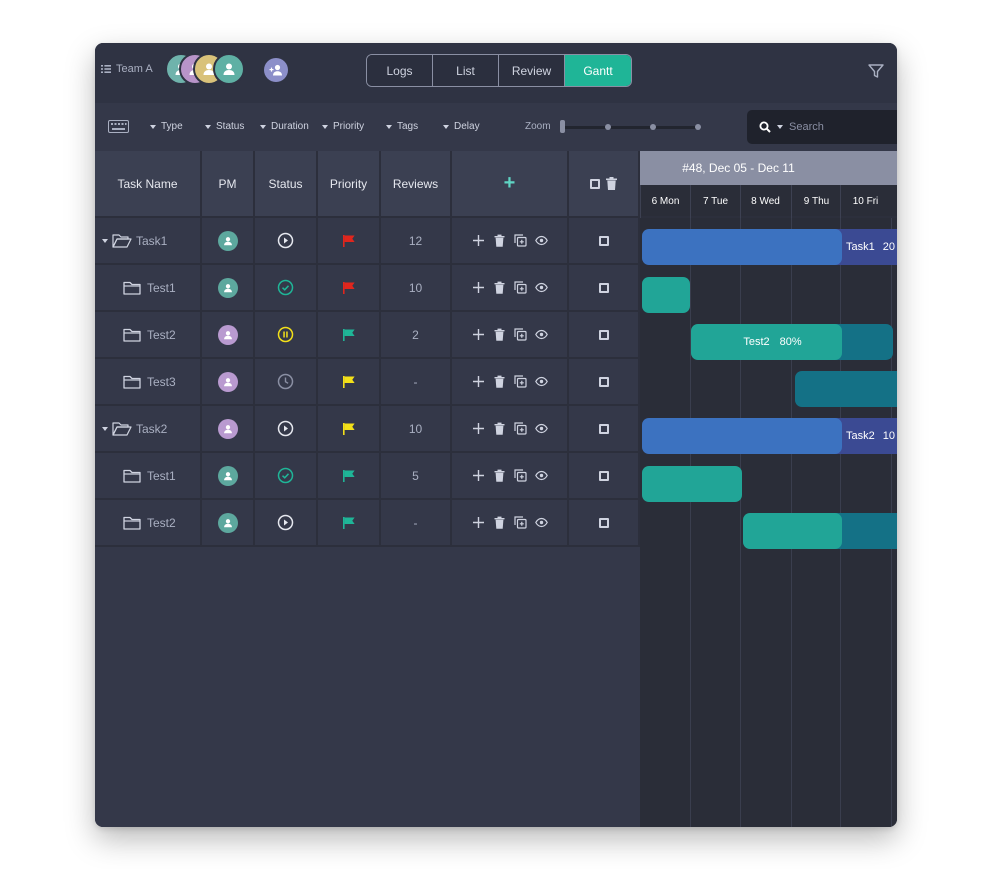 The image size is (1000, 869). I want to click on cell-task-name: Task2, so click(148, 428).